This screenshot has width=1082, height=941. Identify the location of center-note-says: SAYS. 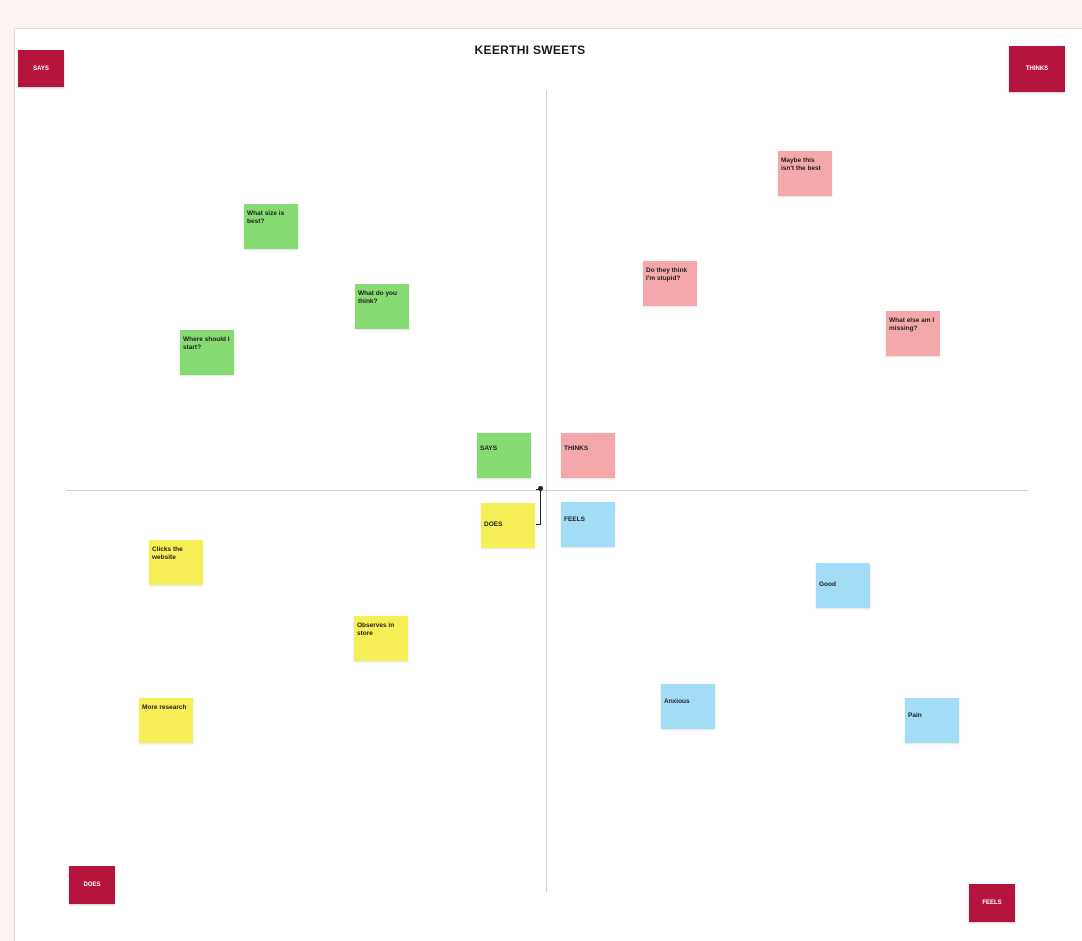
(504, 455).